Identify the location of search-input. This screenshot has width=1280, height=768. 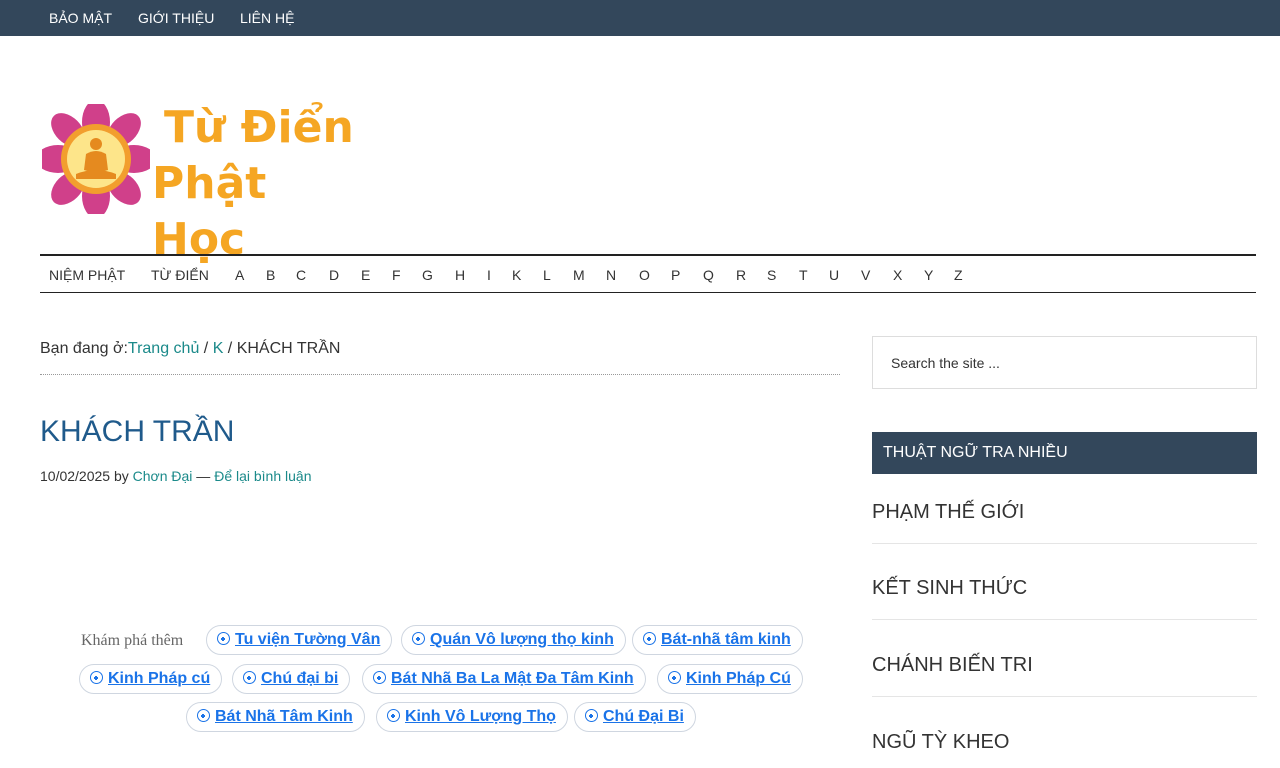
(1064, 362).